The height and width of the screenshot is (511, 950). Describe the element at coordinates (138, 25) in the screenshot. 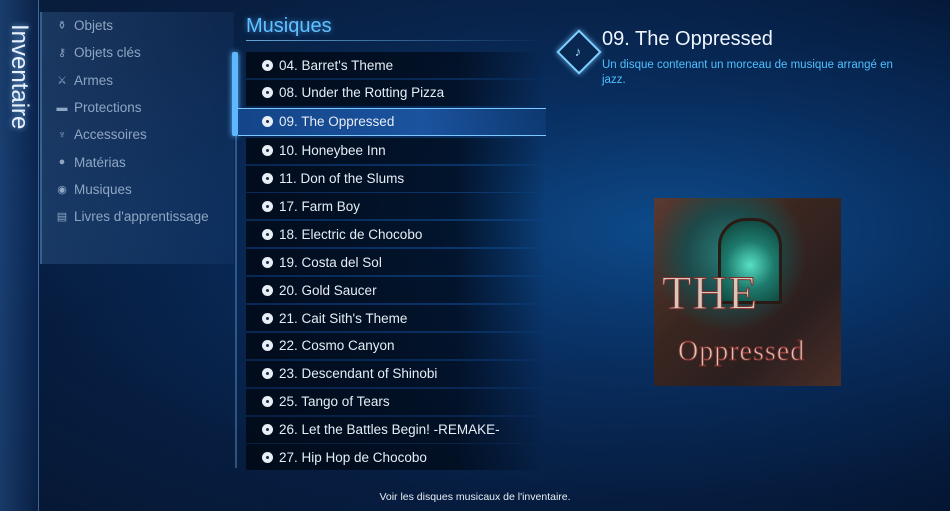

I see `category-objets: ⚱ Objets` at that location.